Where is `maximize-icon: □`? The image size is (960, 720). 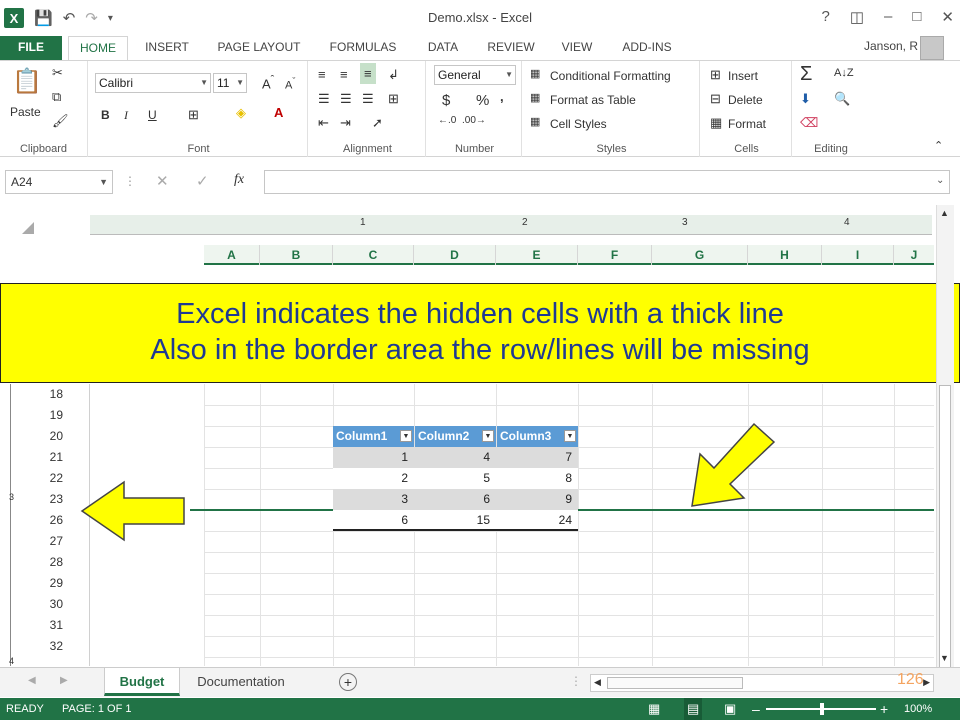
maximize-icon: □ is located at coordinates (916, 17).